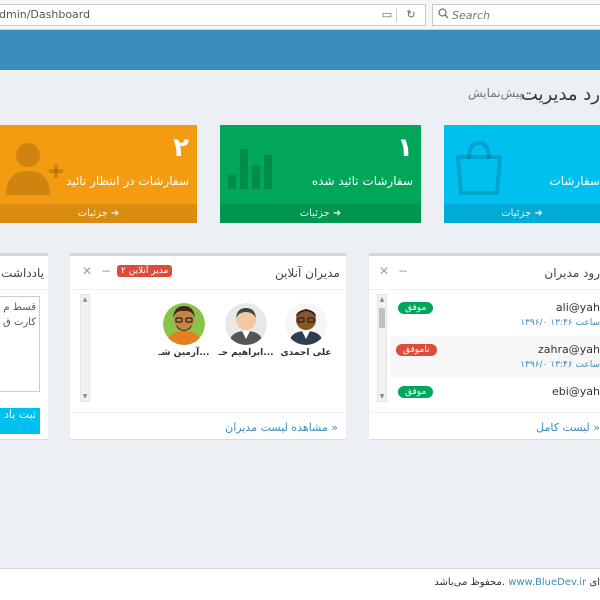  I want to click on browser-search-box, so click(516, 15).